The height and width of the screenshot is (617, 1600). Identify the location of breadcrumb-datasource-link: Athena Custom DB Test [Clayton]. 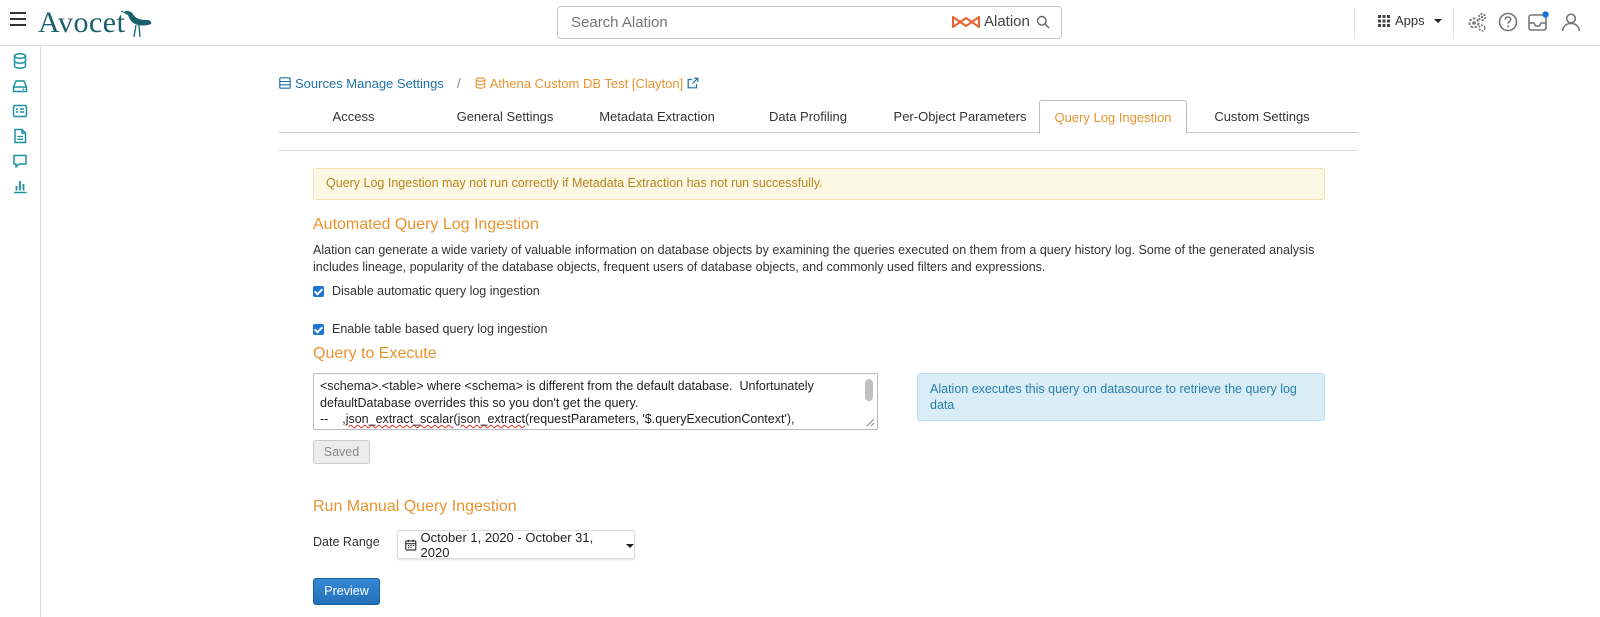
(587, 83).